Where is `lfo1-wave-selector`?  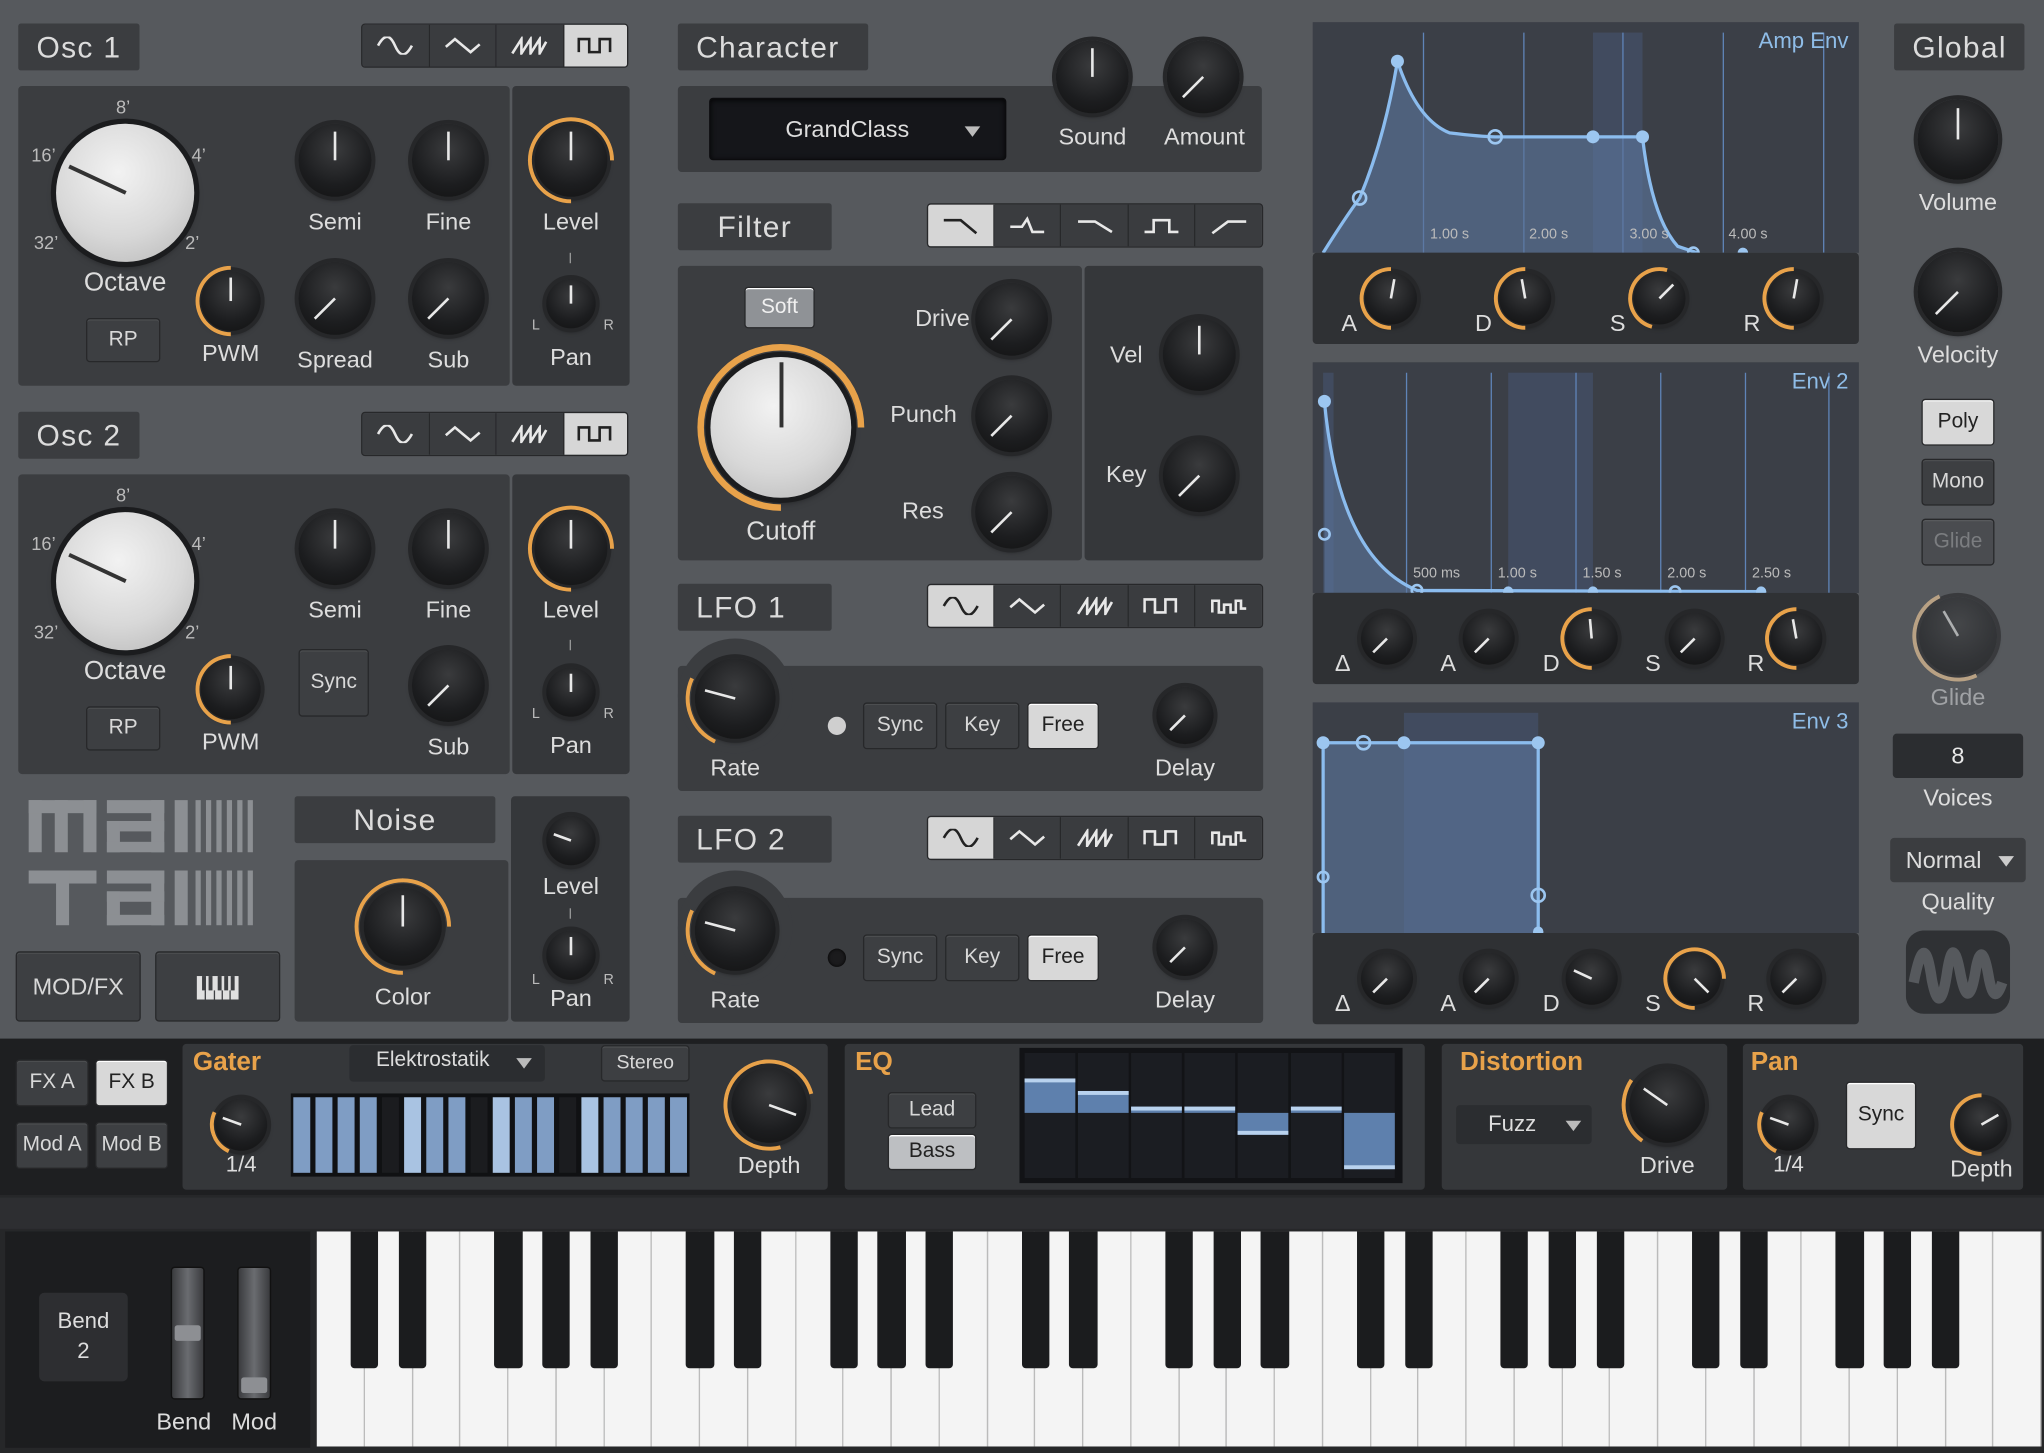
lfo1-wave-selector is located at coordinates (1095, 606).